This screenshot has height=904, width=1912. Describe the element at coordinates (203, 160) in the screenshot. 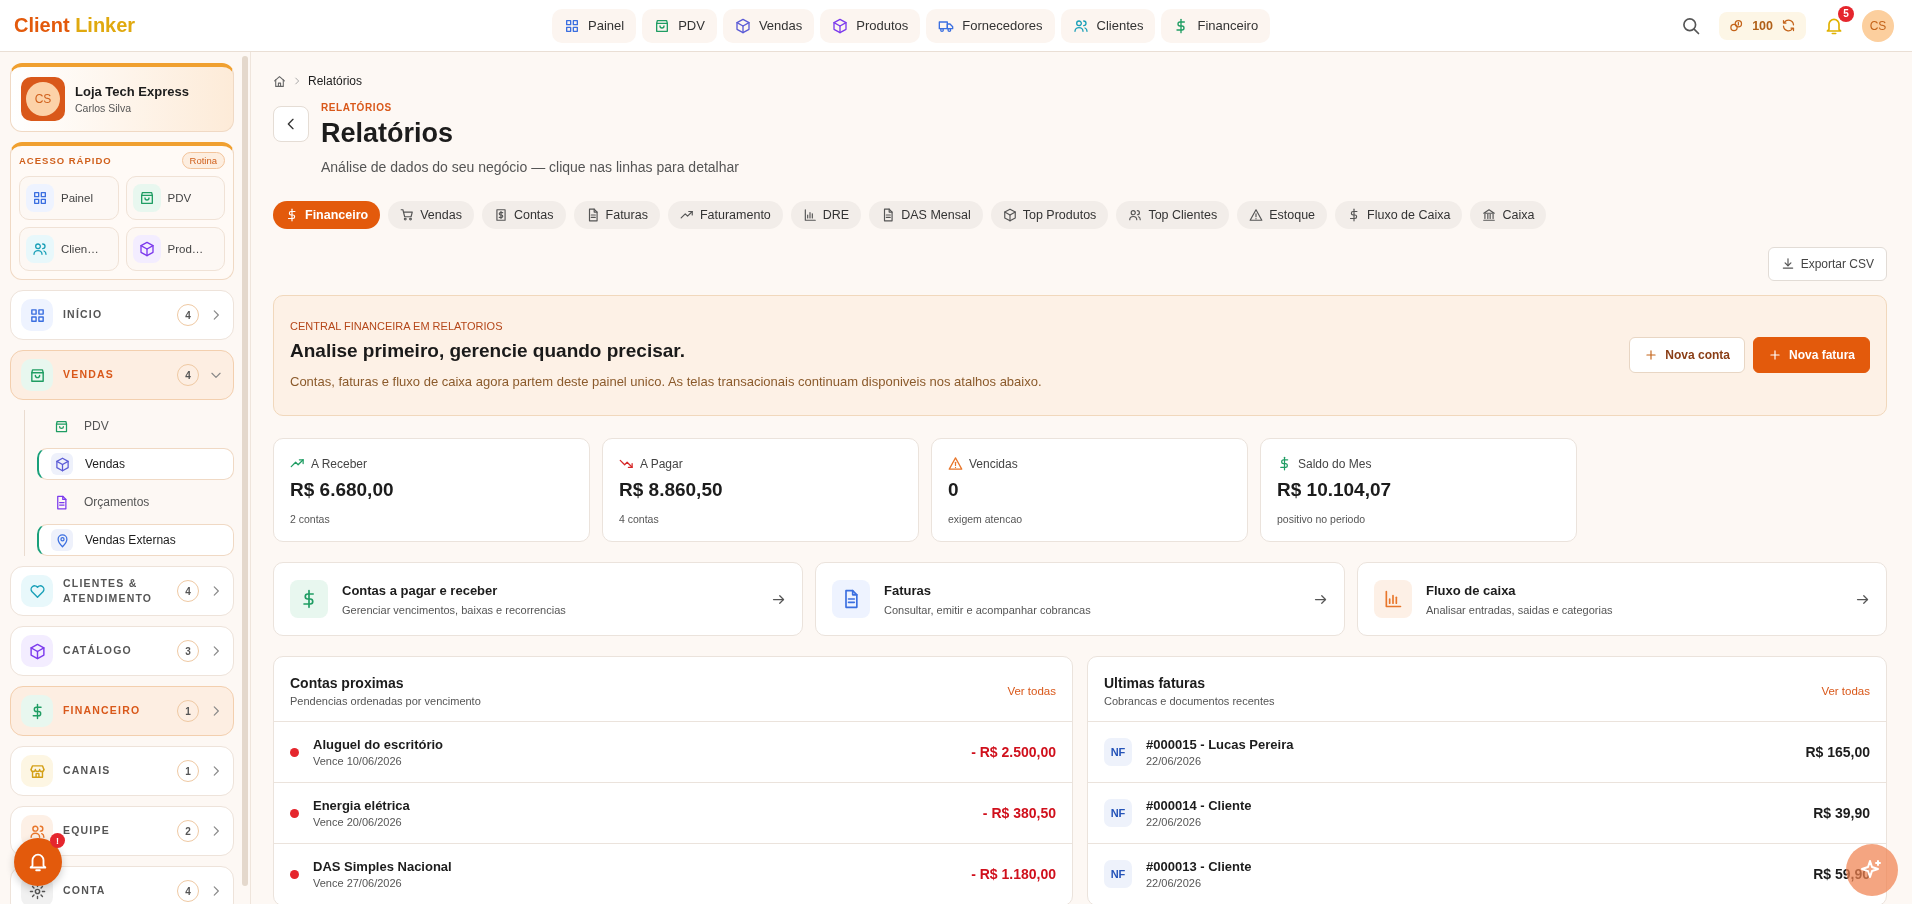

I see `routine-badge: Rotina` at that location.